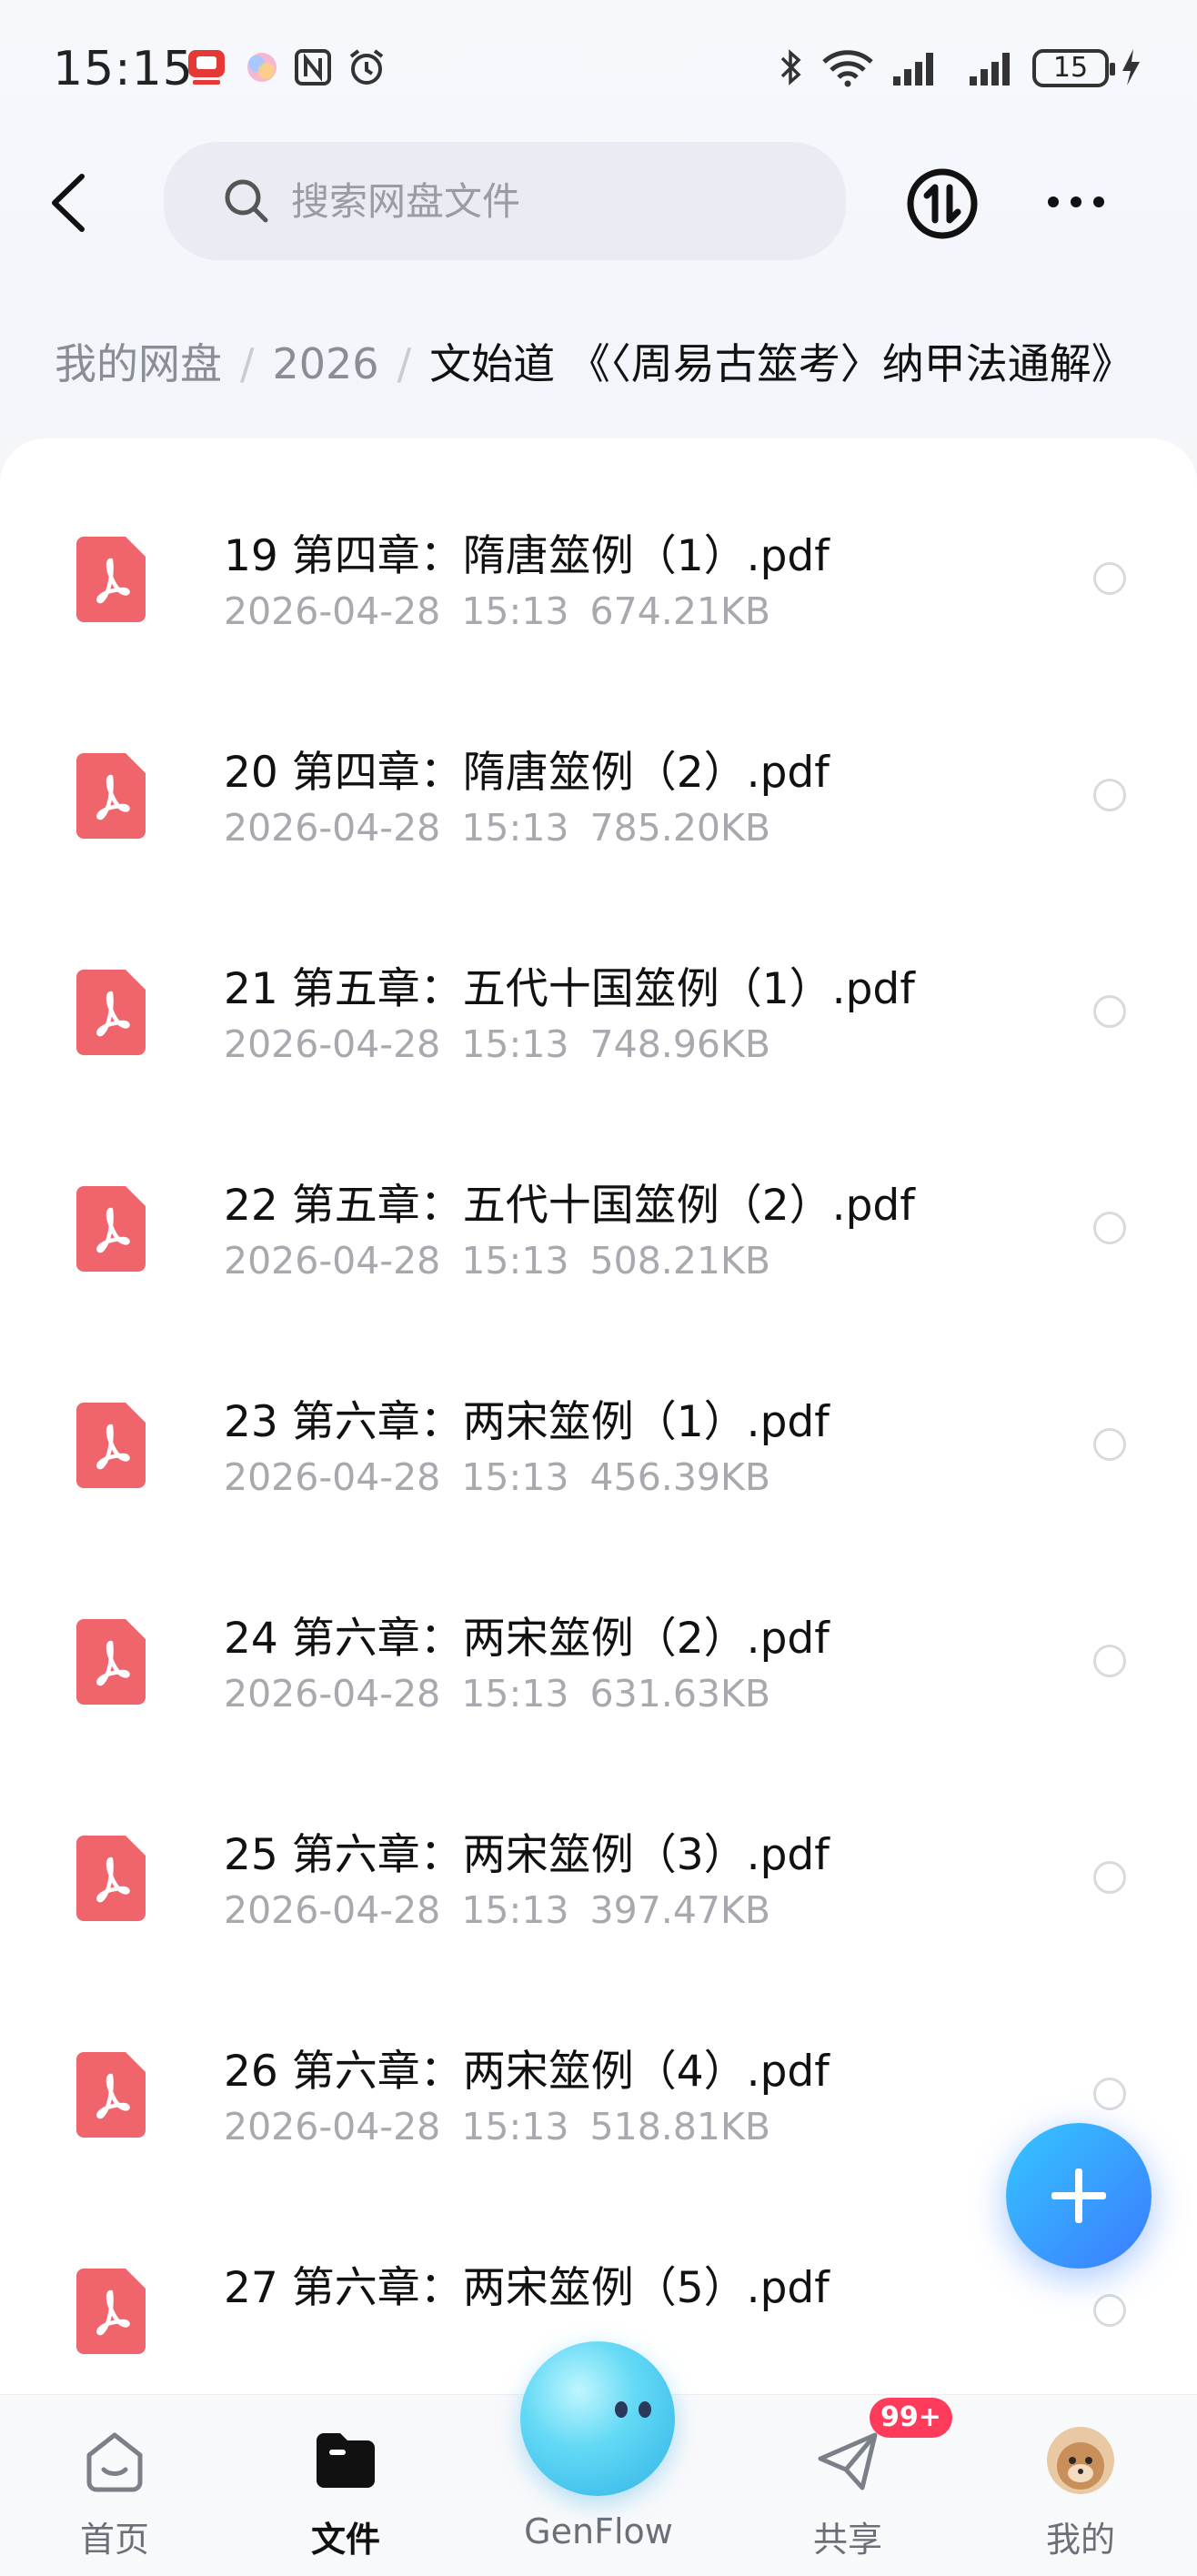 Image resolution: width=1197 pixels, height=2576 pixels. What do you see at coordinates (114, 2540) in the screenshot?
I see `tab-home-label: 首页` at bounding box center [114, 2540].